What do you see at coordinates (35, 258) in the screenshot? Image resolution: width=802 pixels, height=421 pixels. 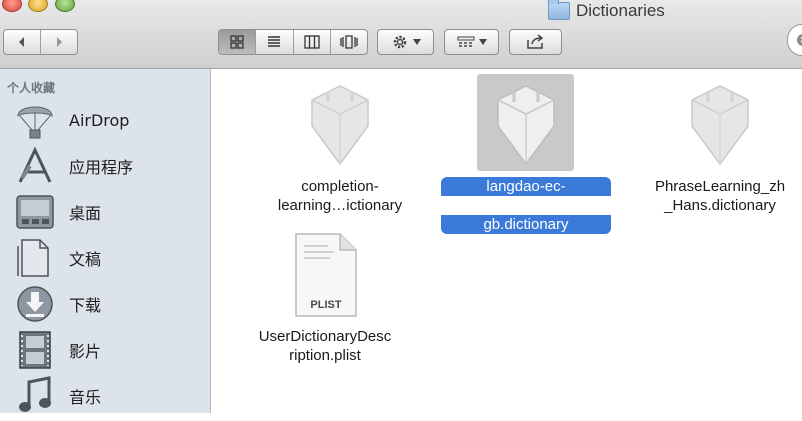 I see `documents-icon` at bounding box center [35, 258].